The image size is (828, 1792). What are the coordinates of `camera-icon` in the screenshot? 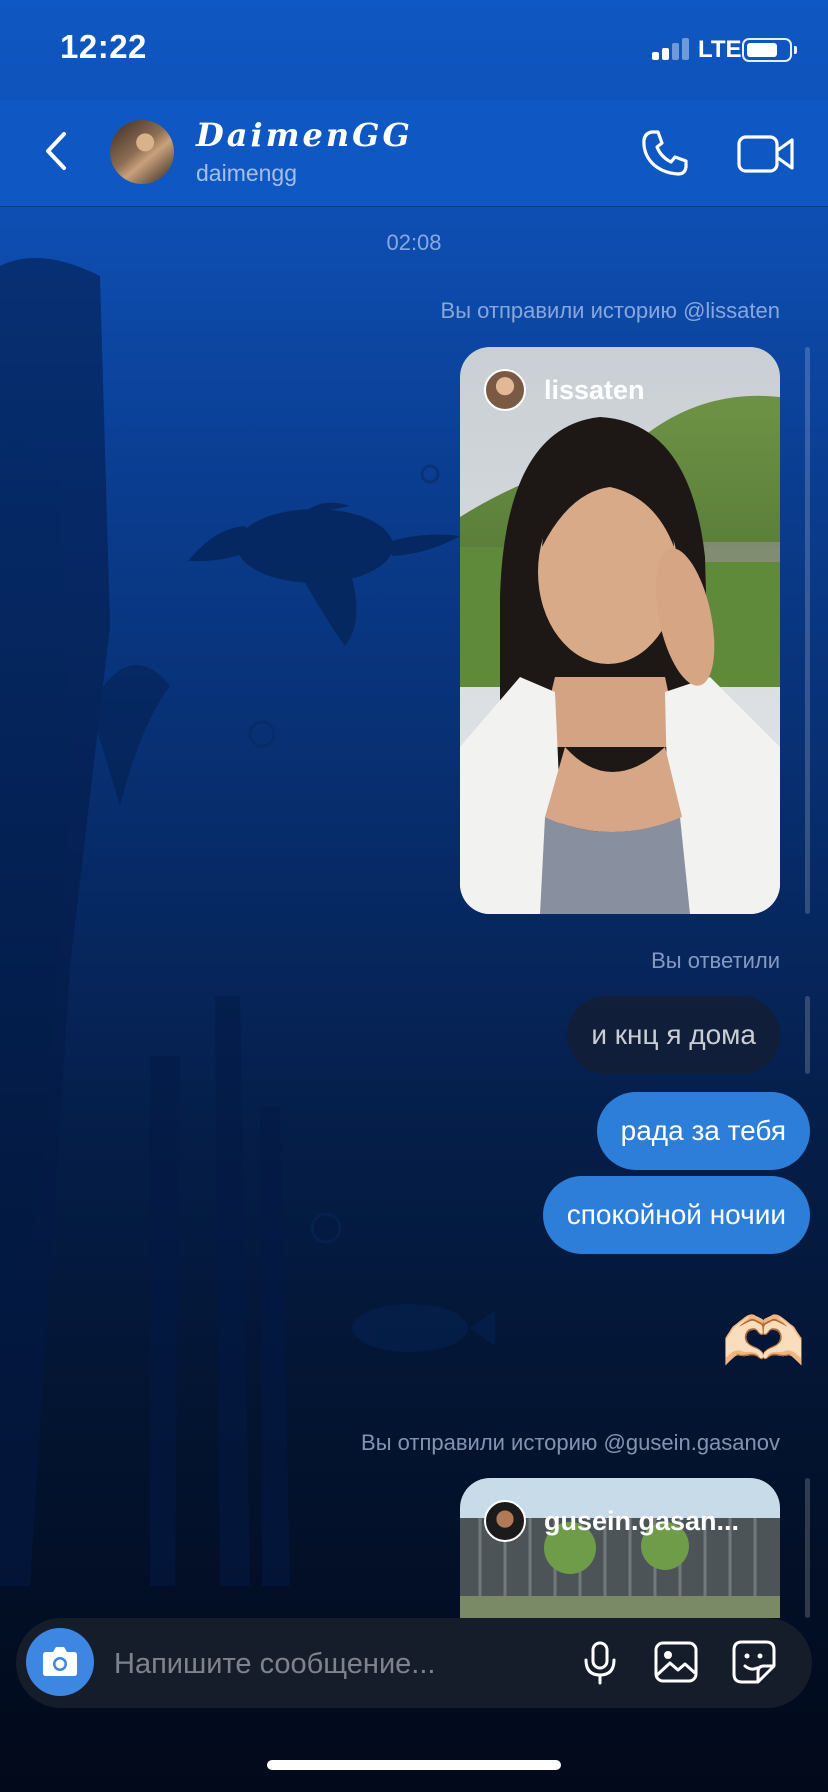 It's located at (60, 1661).